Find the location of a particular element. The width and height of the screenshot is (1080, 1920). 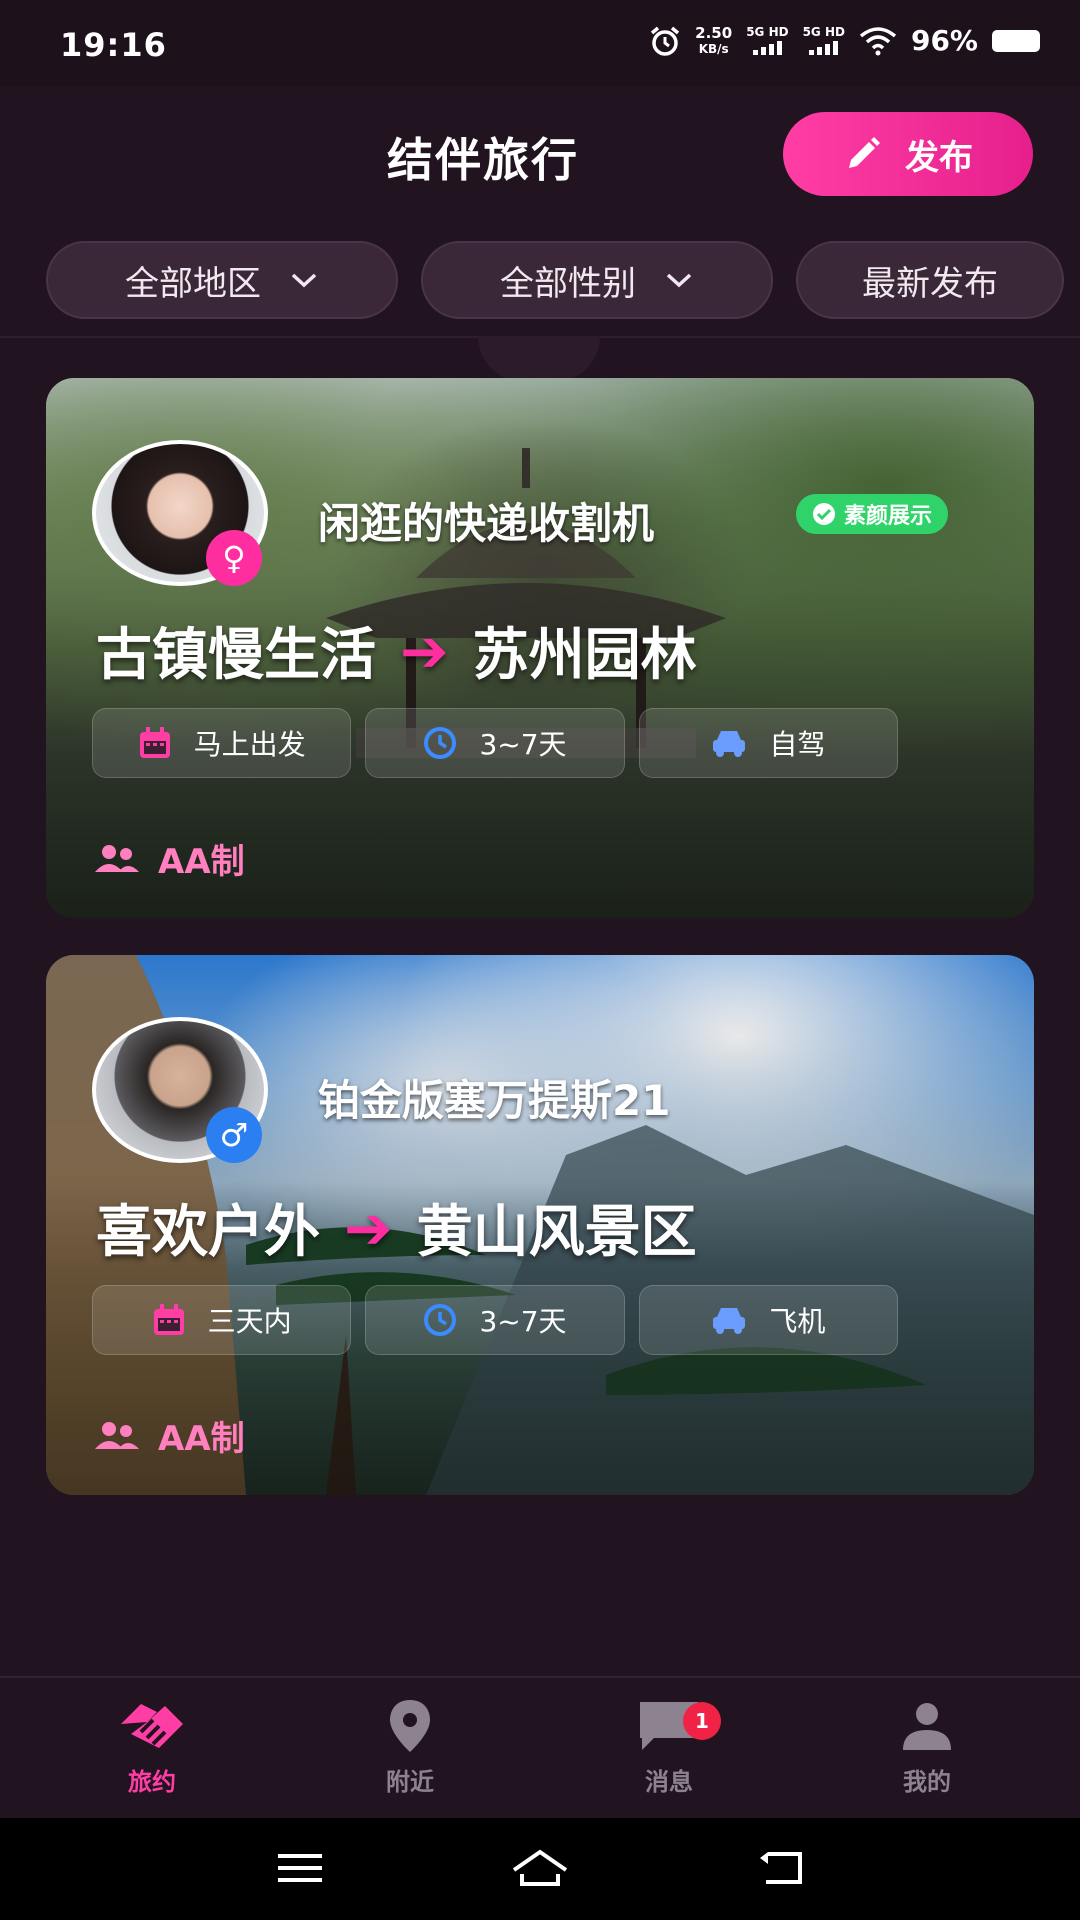

nav-item-profile: 我的 is located at coordinates (927, 1747).